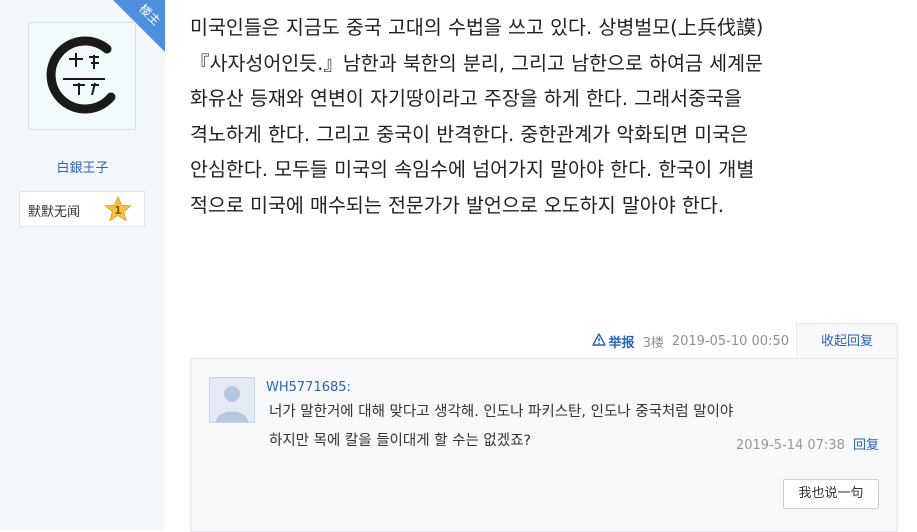 This screenshot has height=532, width=917. What do you see at coordinates (82, 166) in the screenshot?
I see `author-username: 白銀王子` at bounding box center [82, 166].